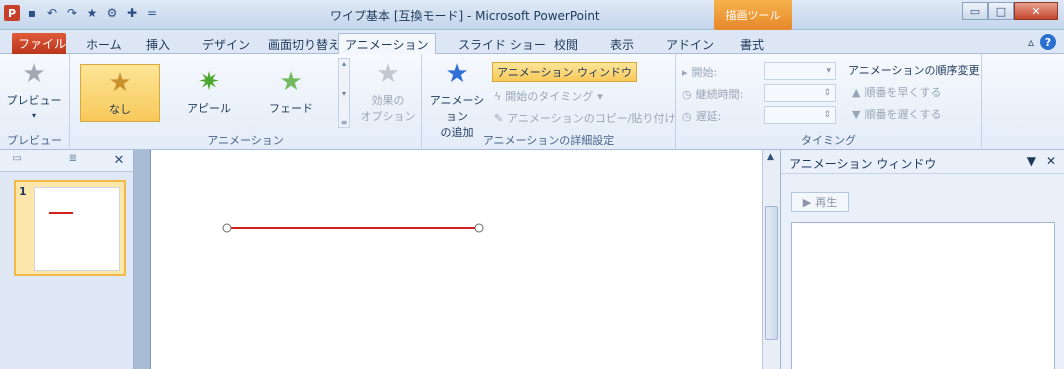 This screenshot has width=1064, height=369. Describe the element at coordinates (23, 191) in the screenshot. I see `slide-number: 1` at that location.